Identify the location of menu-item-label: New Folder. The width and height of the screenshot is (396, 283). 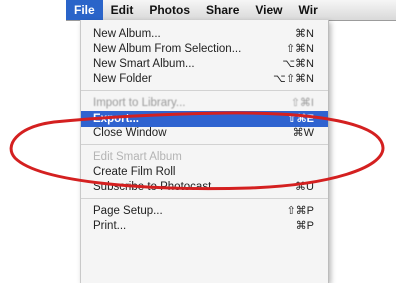
(122, 79).